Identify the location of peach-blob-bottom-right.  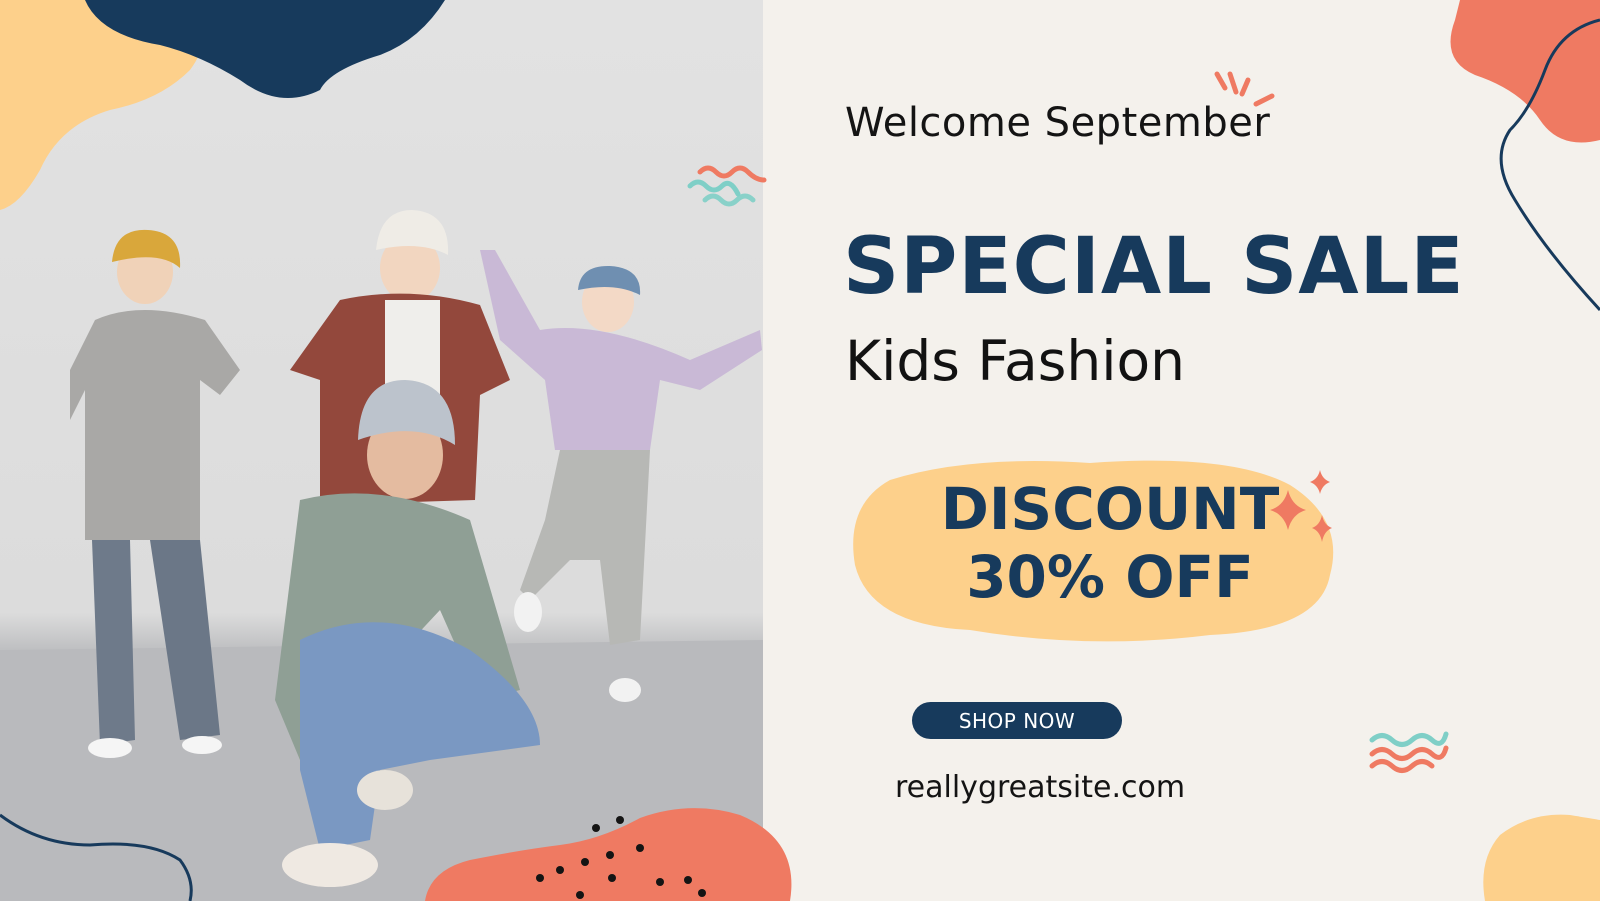
(1541, 857).